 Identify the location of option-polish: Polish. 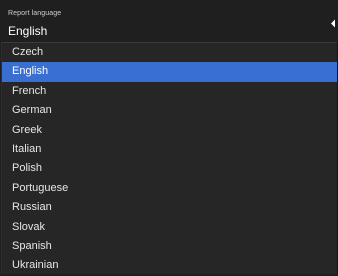
(169, 168).